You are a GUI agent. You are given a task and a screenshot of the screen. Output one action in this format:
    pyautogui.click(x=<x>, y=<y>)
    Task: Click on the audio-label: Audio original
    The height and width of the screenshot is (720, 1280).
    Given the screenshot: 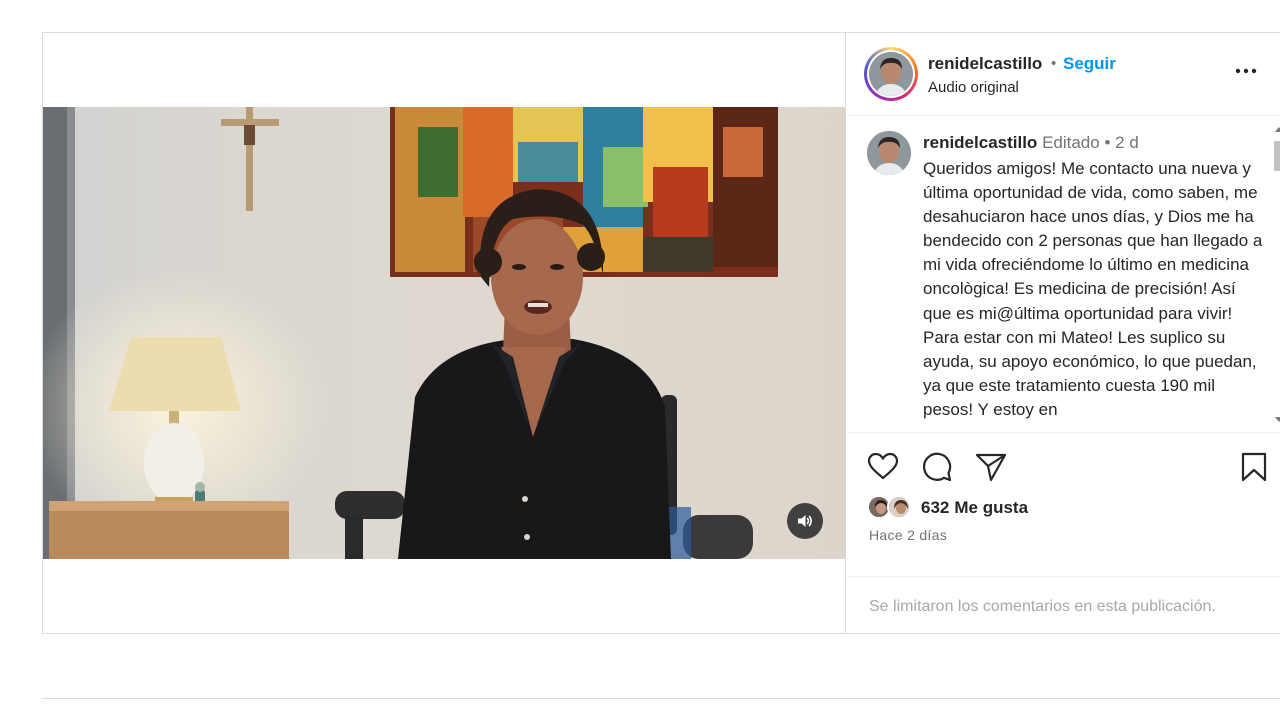 What is the action you would take?
    pyautogui.click(x=973, y=87)
    